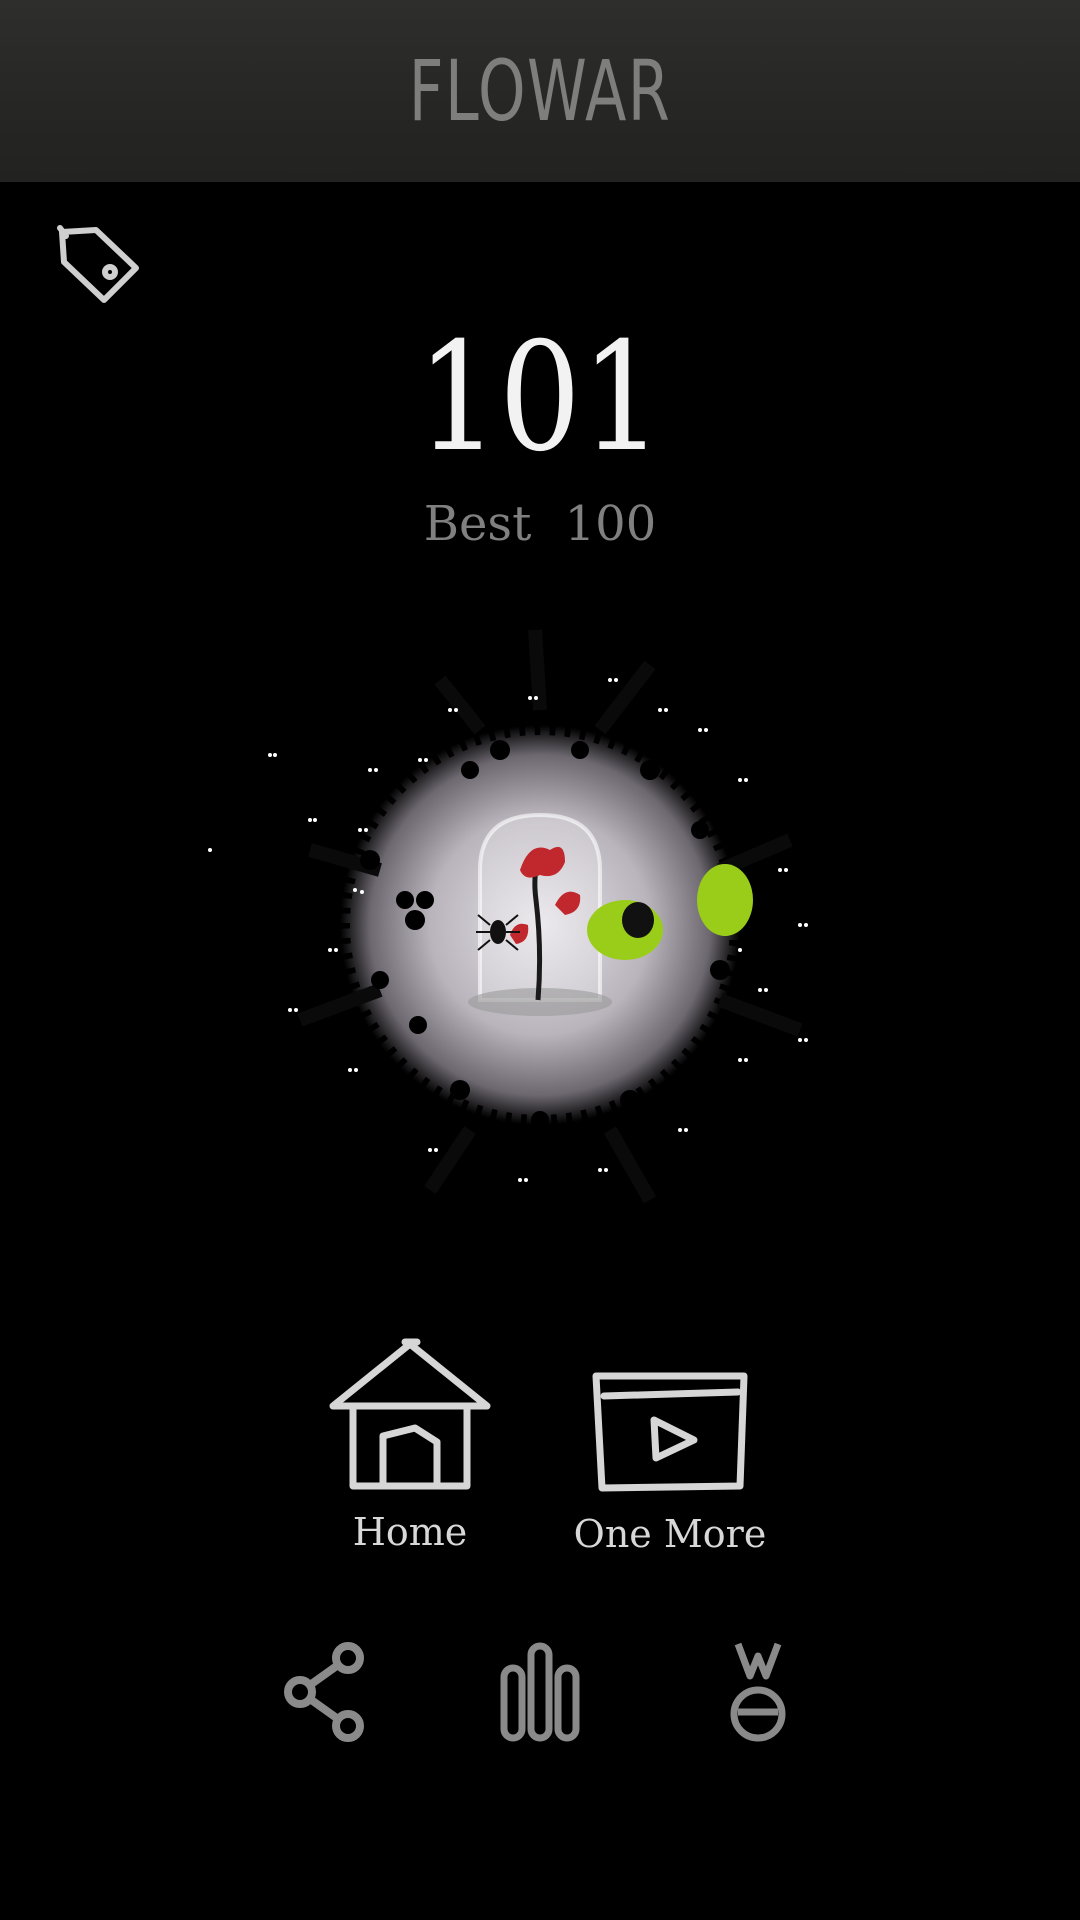 The height and width of the screenshot is (1920, 1080). What do you see at coordinates (540, 91) in the screenshot?
I see `app-title: FLOWAR` at bounding box center [540, 91].